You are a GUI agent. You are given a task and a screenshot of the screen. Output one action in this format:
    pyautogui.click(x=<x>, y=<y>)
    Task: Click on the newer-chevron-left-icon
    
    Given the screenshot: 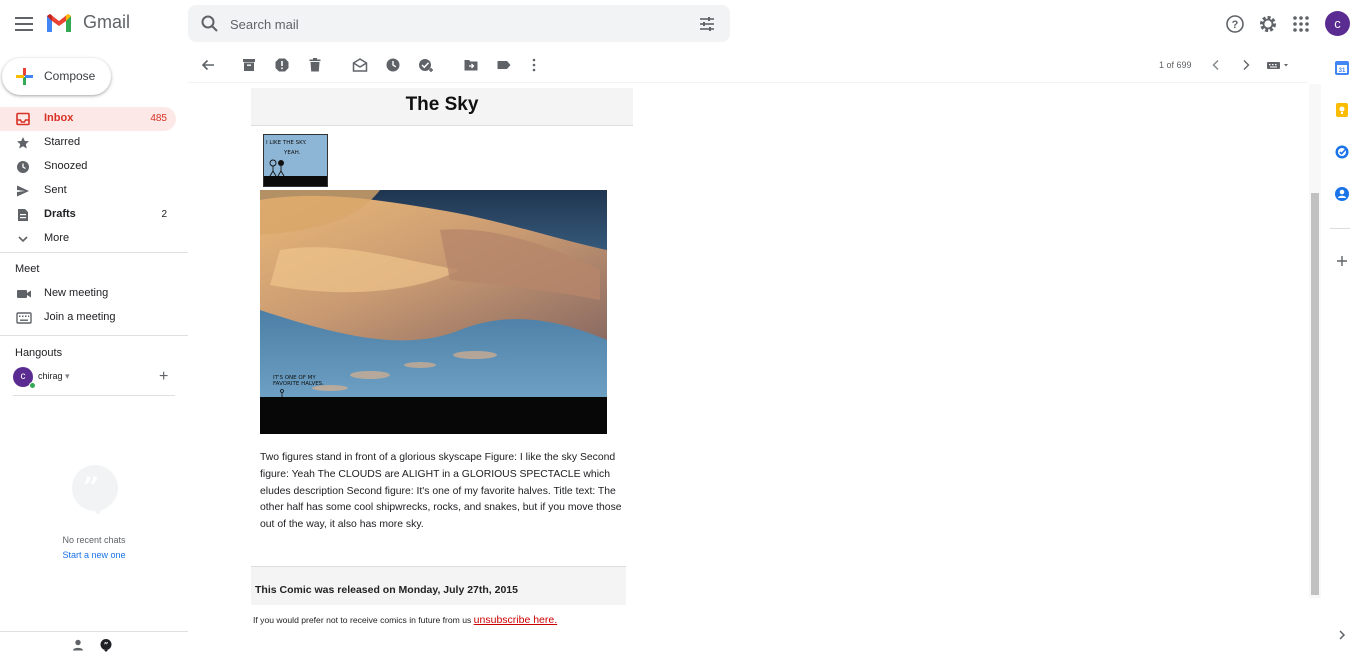 What is the action you would take?
    pyautogui.click(x=1216, y=65)
    